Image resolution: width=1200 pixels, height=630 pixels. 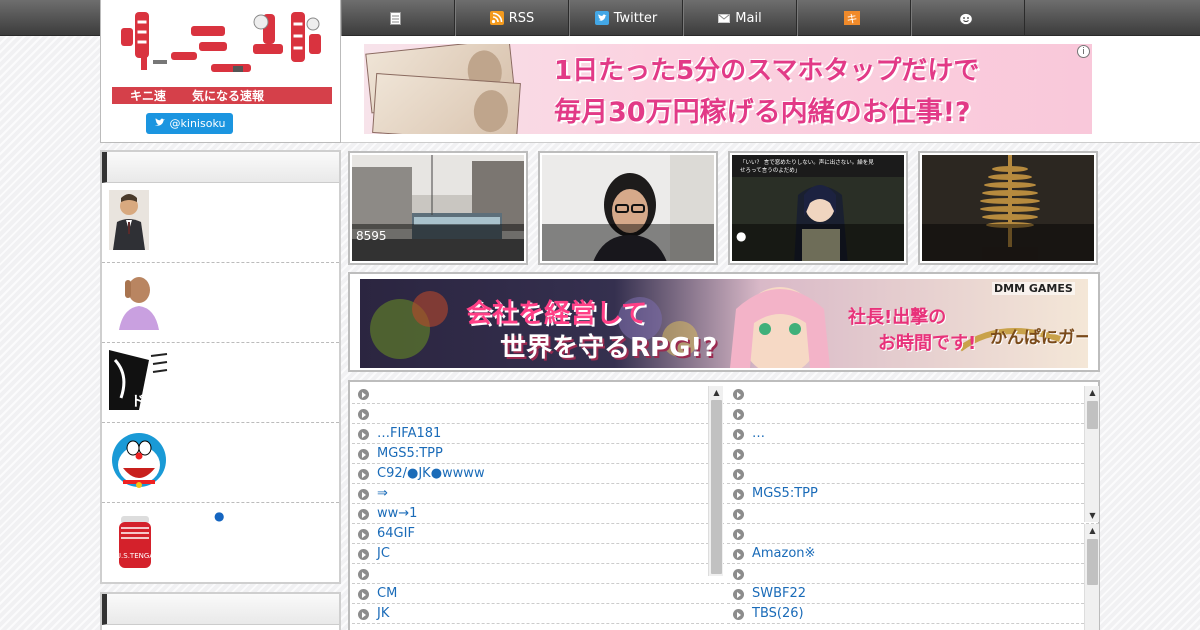 I want to click on feature-image-woman-glasses, so click(x=628, y=208).